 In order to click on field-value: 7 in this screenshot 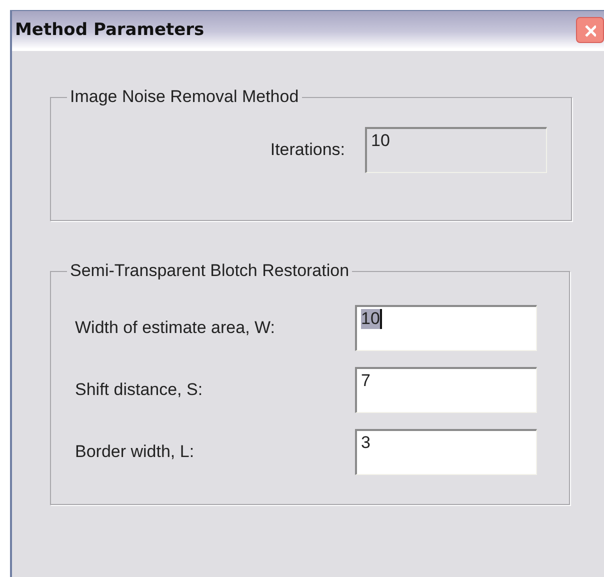, I will do `click(365, 381)`.